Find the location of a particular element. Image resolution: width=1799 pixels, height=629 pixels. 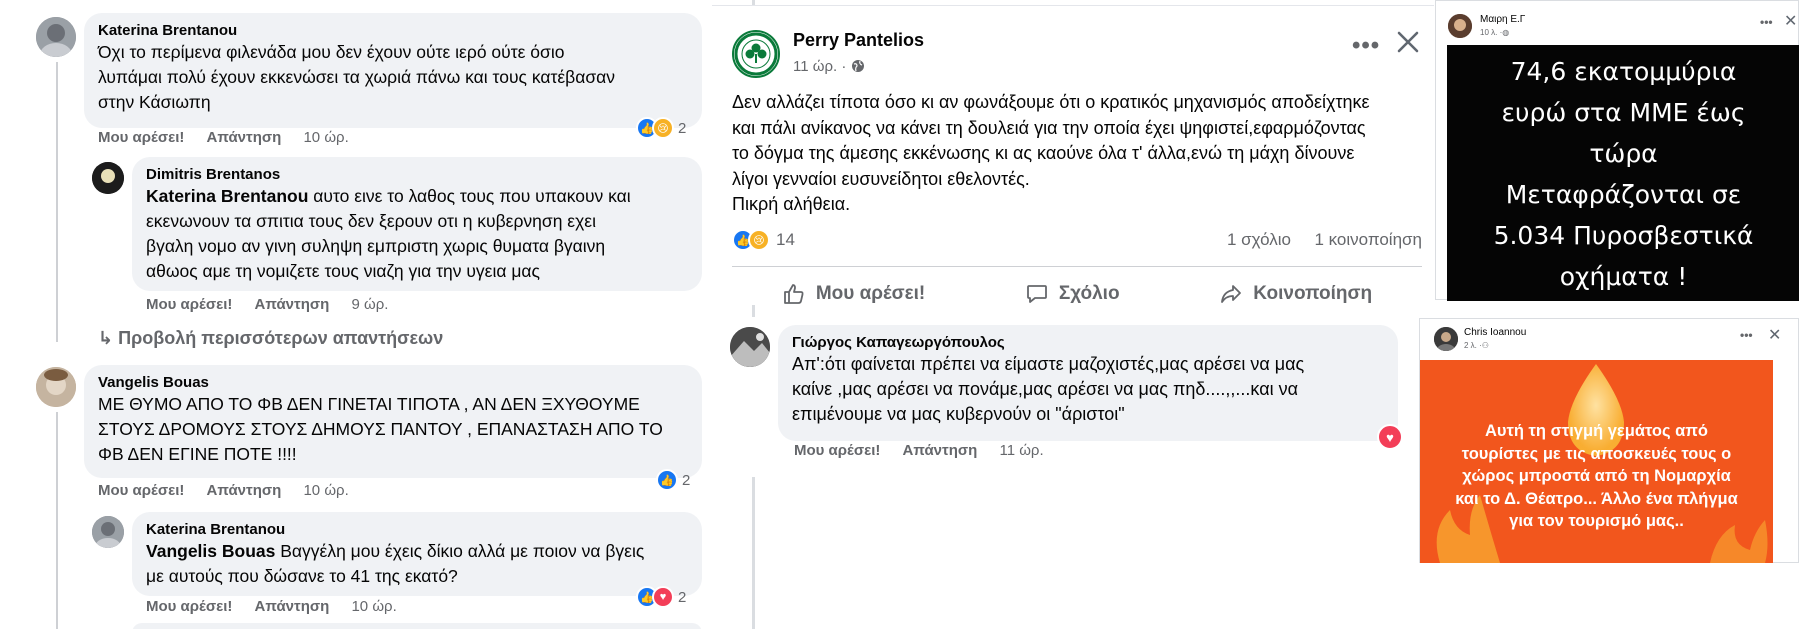

comment-reactions: 👍 2 is located at coordinates (673, 480).